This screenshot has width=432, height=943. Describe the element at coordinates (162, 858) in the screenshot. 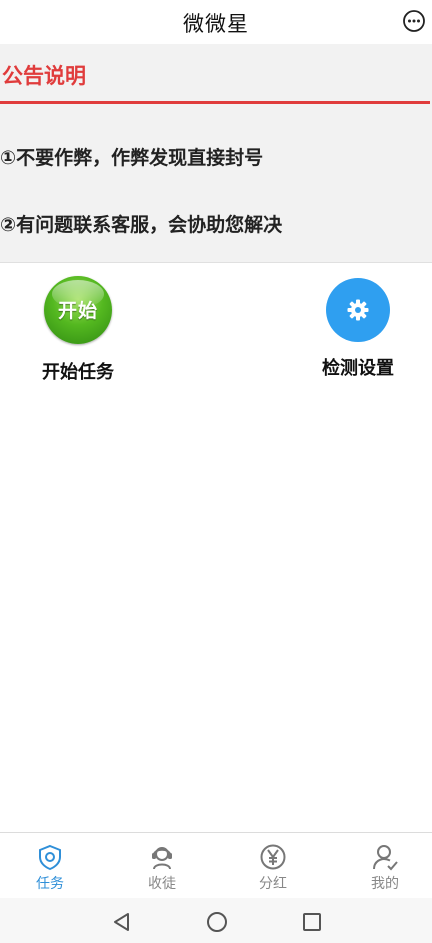

I see `user-headset-icon` at that location.